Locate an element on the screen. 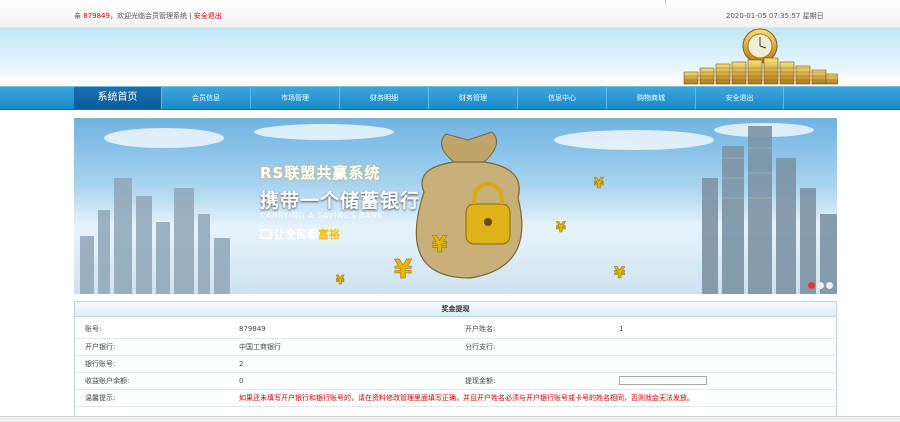  table-row: 银行账号: 2 is located at coordinates (455, 364).